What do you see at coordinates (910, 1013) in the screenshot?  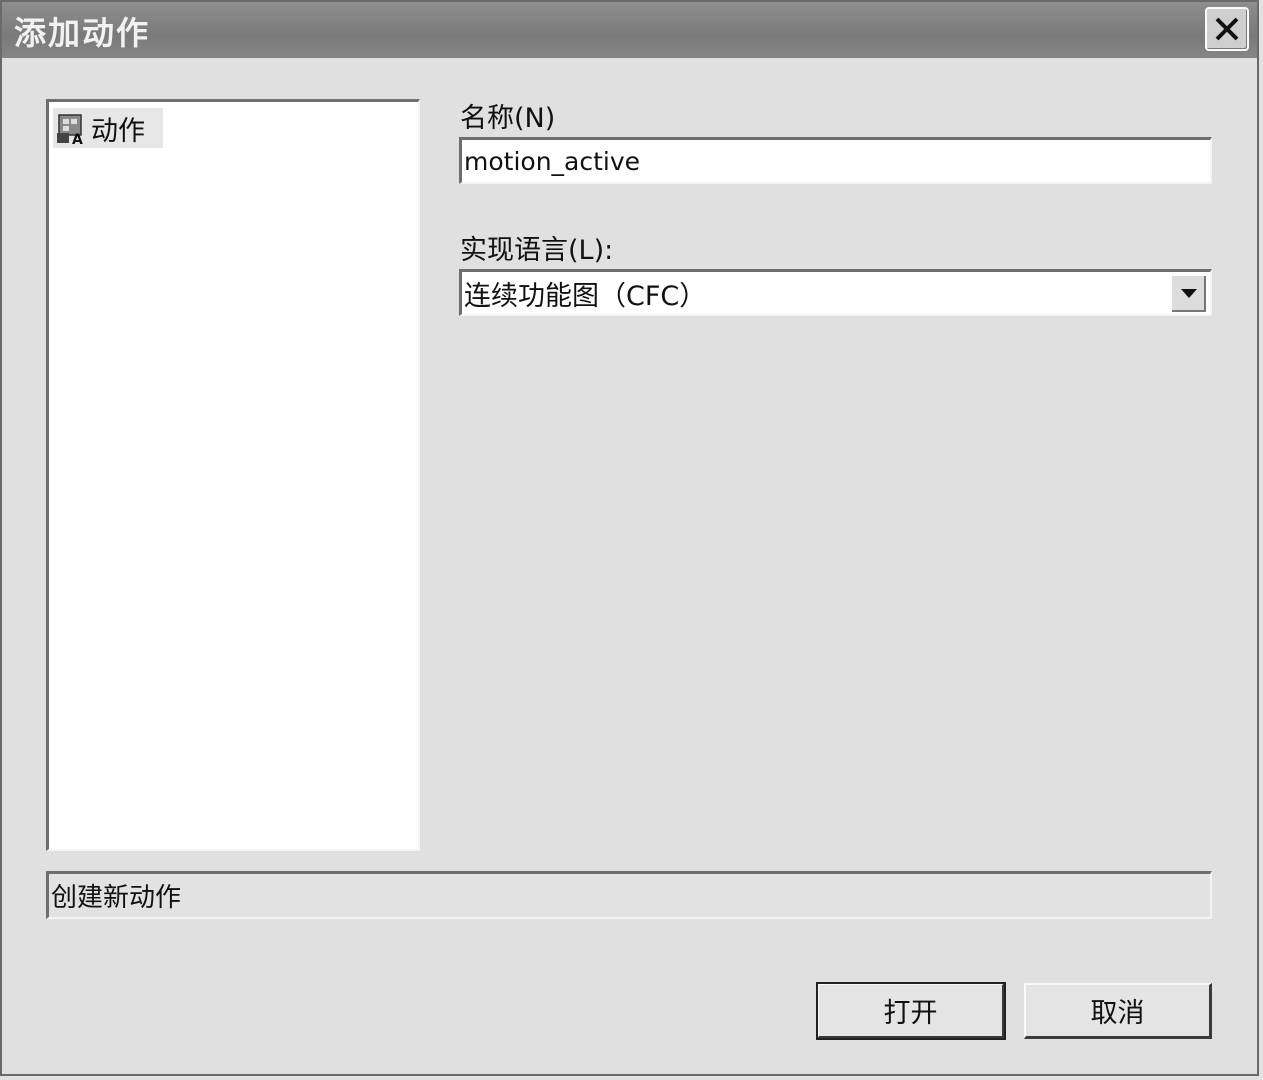 I see `open-button-label: 打开` at bounding box center [910, 1013].